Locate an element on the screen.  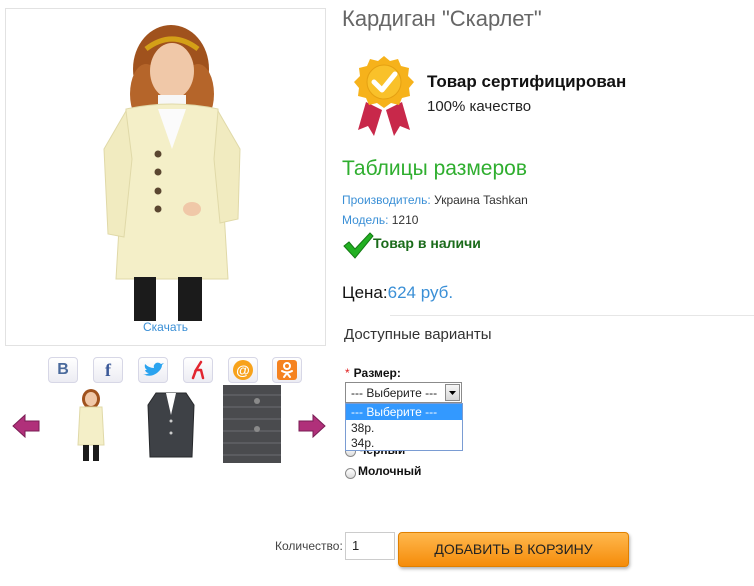
ok-icon is located at coordinates (287, 370).